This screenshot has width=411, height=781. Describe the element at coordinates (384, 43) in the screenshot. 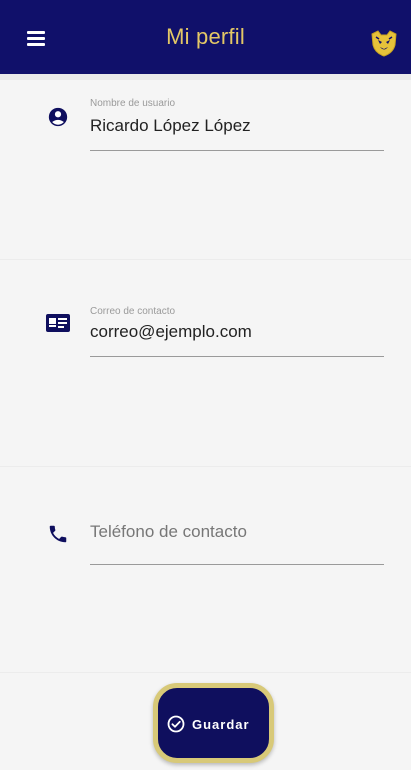

I see `pumas-logo-icon` at that location.